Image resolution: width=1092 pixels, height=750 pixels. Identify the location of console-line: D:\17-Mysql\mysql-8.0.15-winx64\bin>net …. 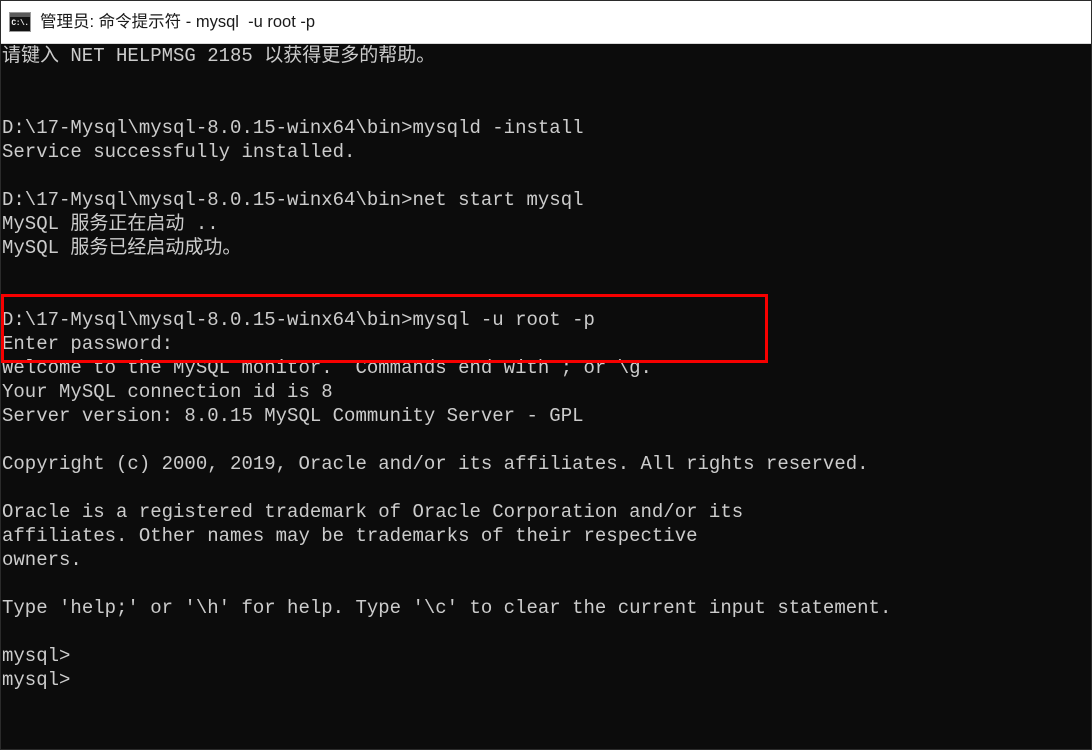
(293, 200).